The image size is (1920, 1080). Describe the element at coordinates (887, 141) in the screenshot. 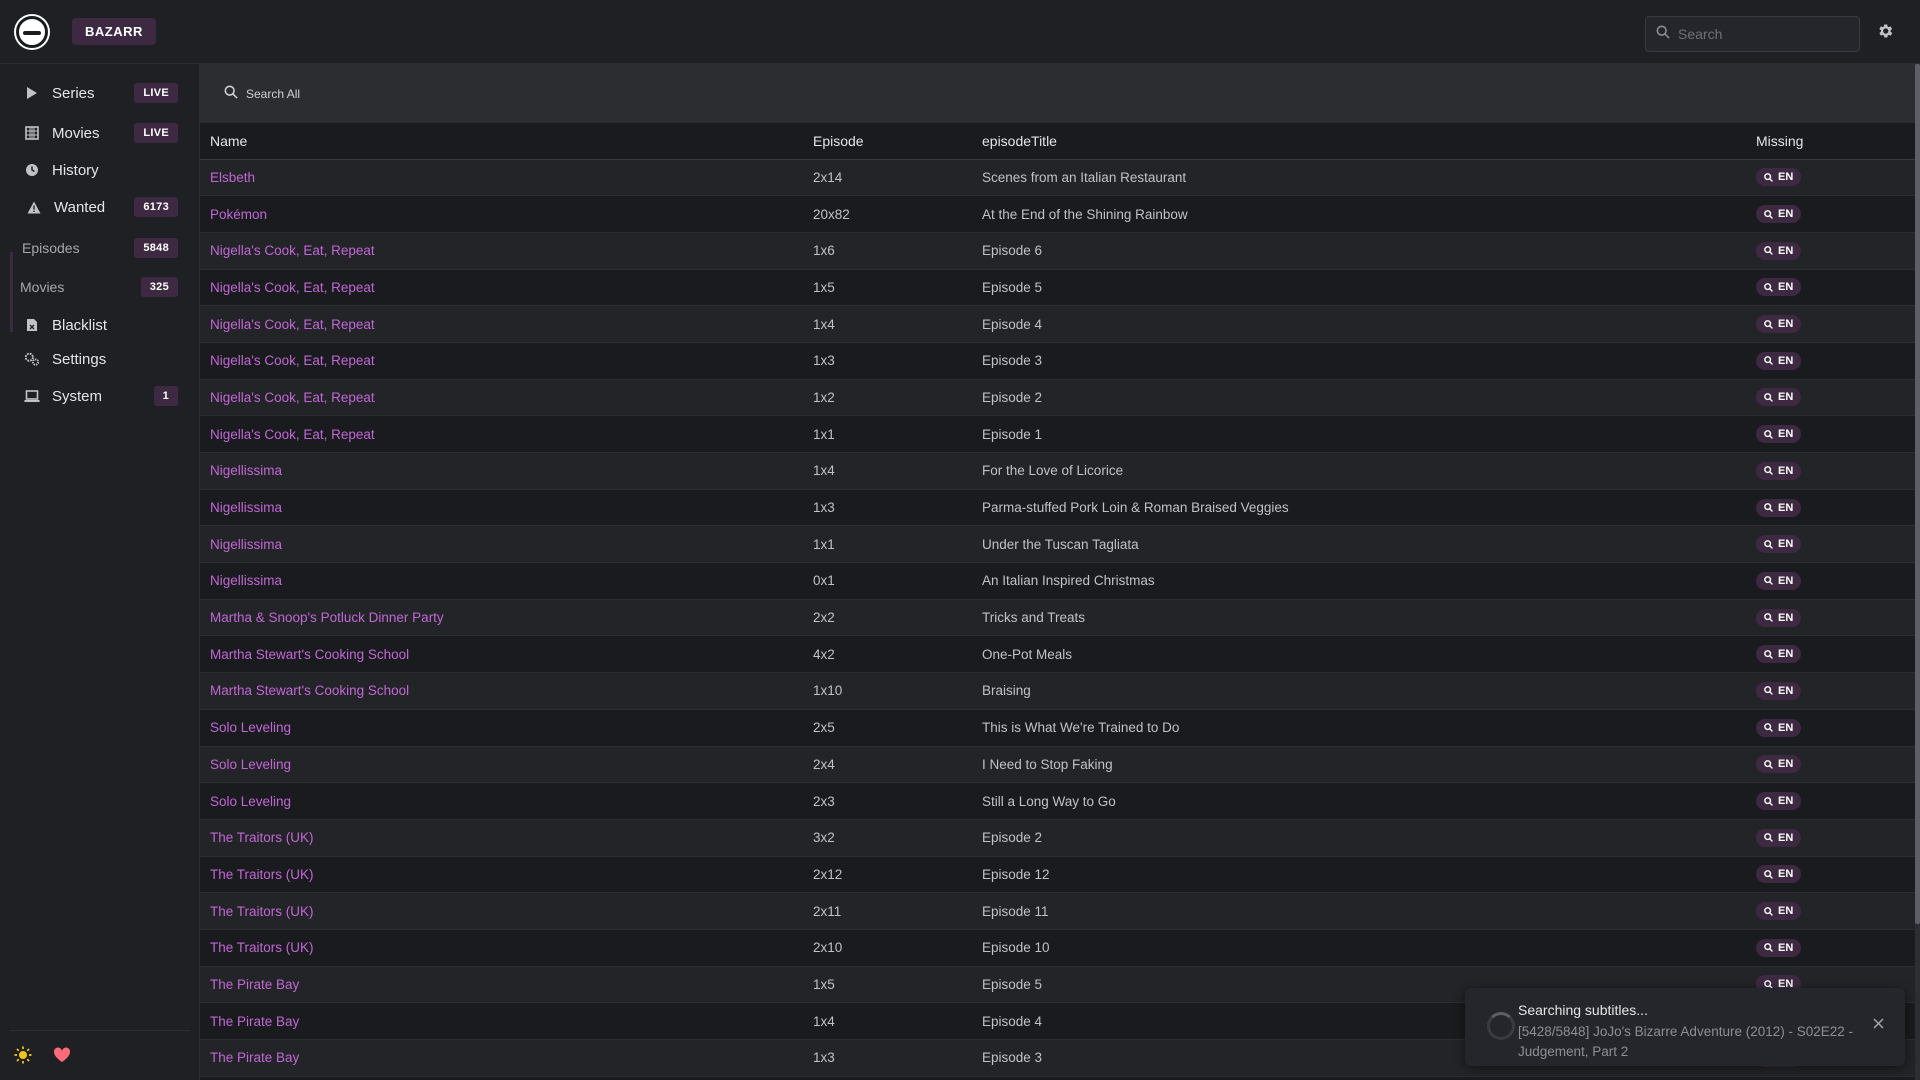

I see `column-header-episode: Episode` at that location.